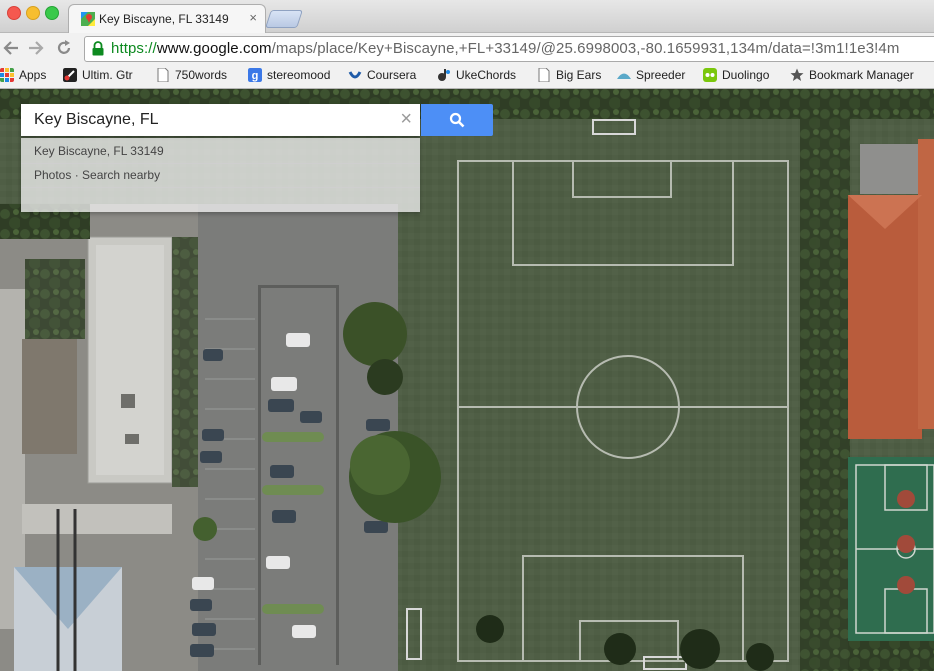  I want to click on back-arrow-icon, so click(11, 48).